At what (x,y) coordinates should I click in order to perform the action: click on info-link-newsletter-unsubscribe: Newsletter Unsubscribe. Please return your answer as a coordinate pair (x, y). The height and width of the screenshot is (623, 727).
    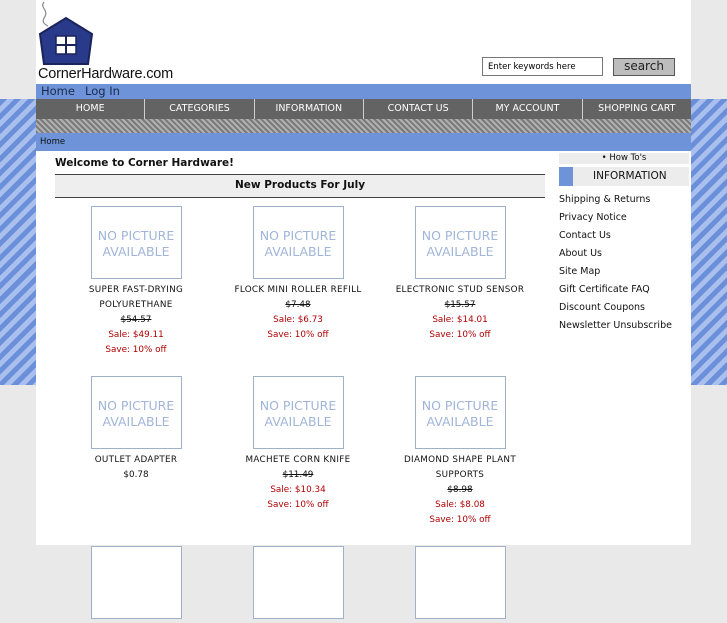
    Looking at the image, I should click on (624, 326).